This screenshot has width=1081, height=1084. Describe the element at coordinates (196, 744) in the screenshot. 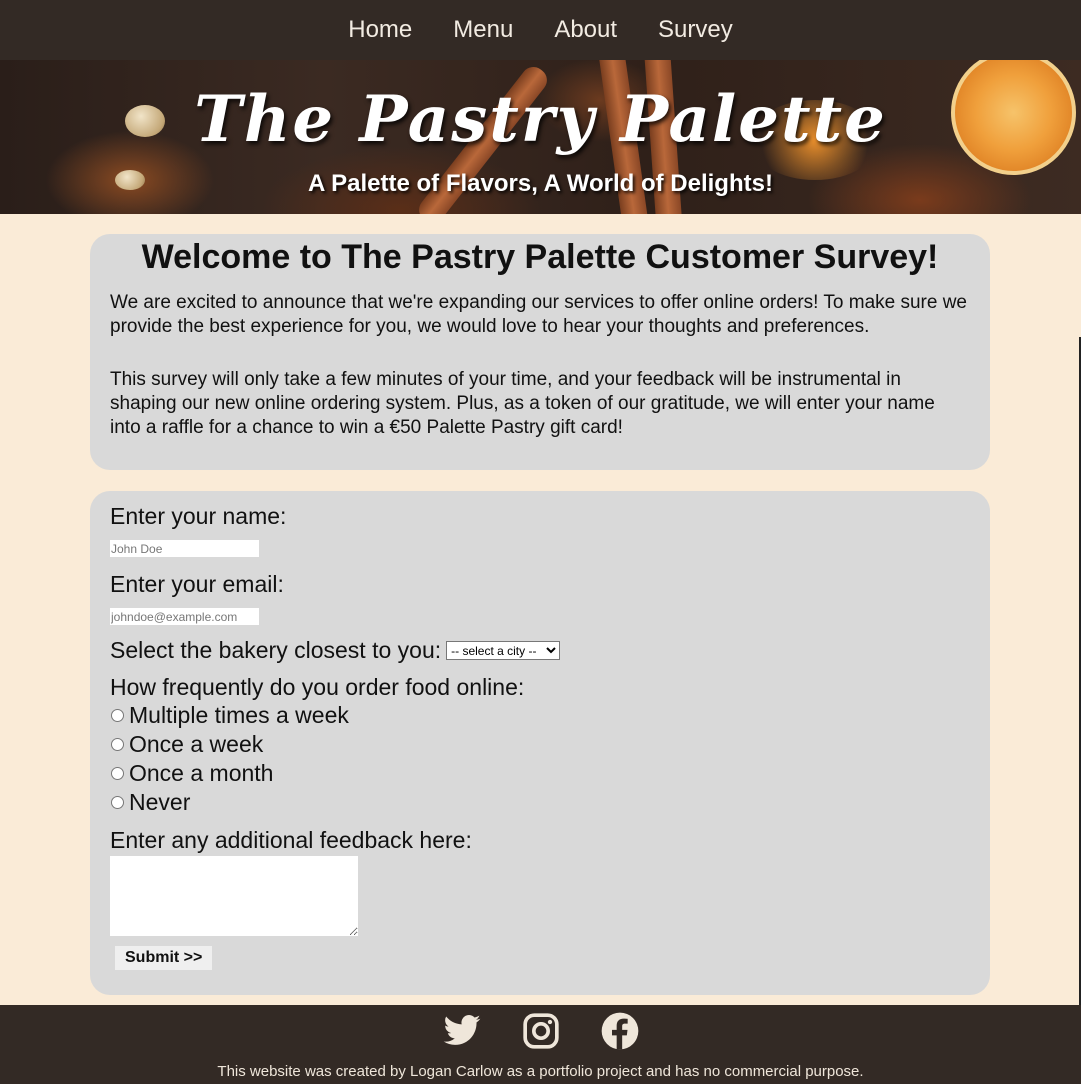

I see `frequency-option-label: Once a week` at that location.